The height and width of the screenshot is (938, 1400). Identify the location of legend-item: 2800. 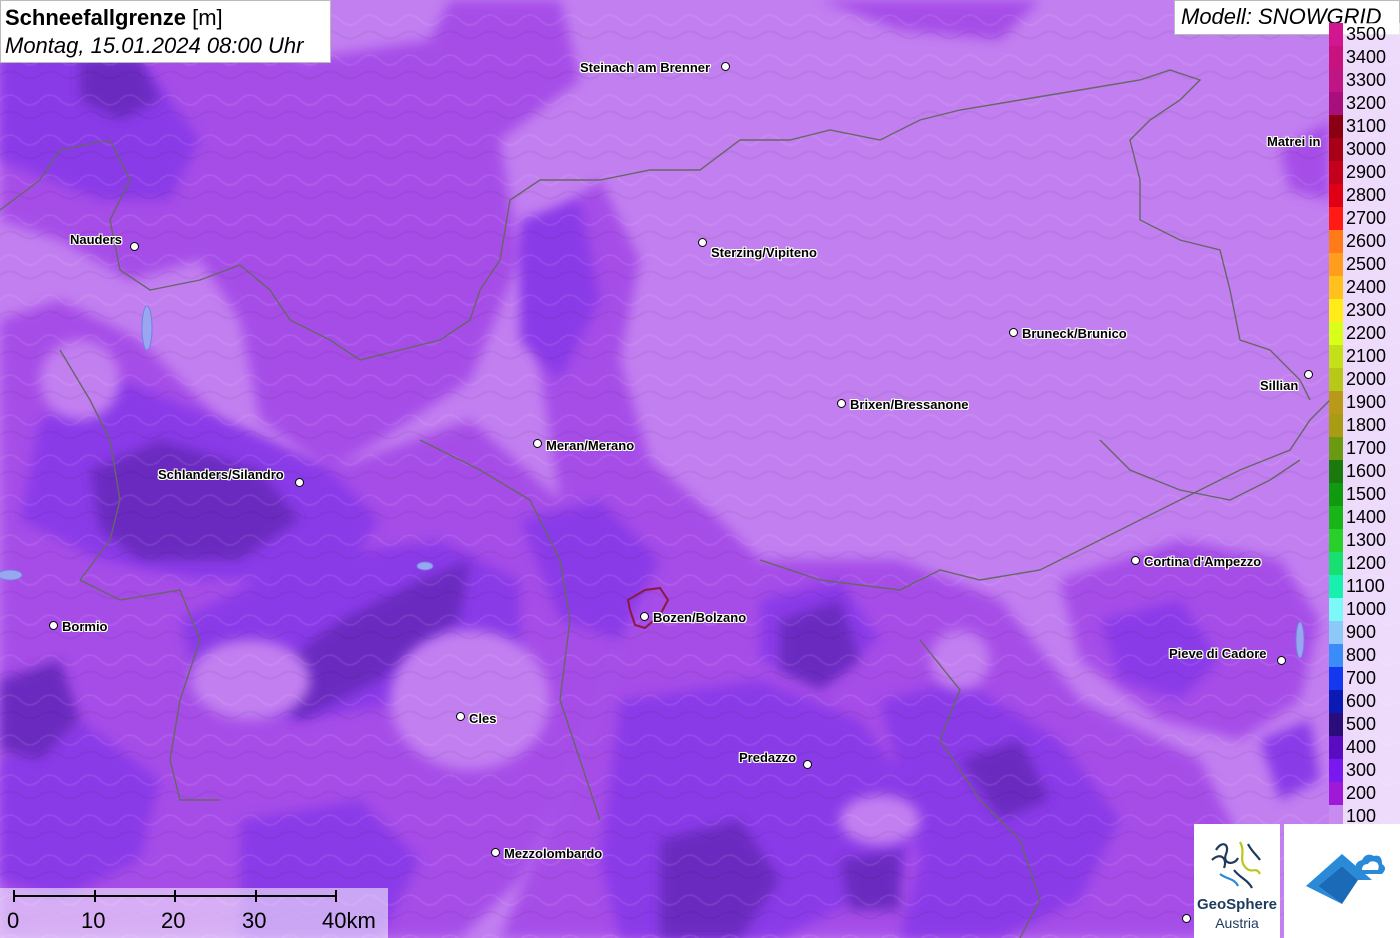
(1364, 195).